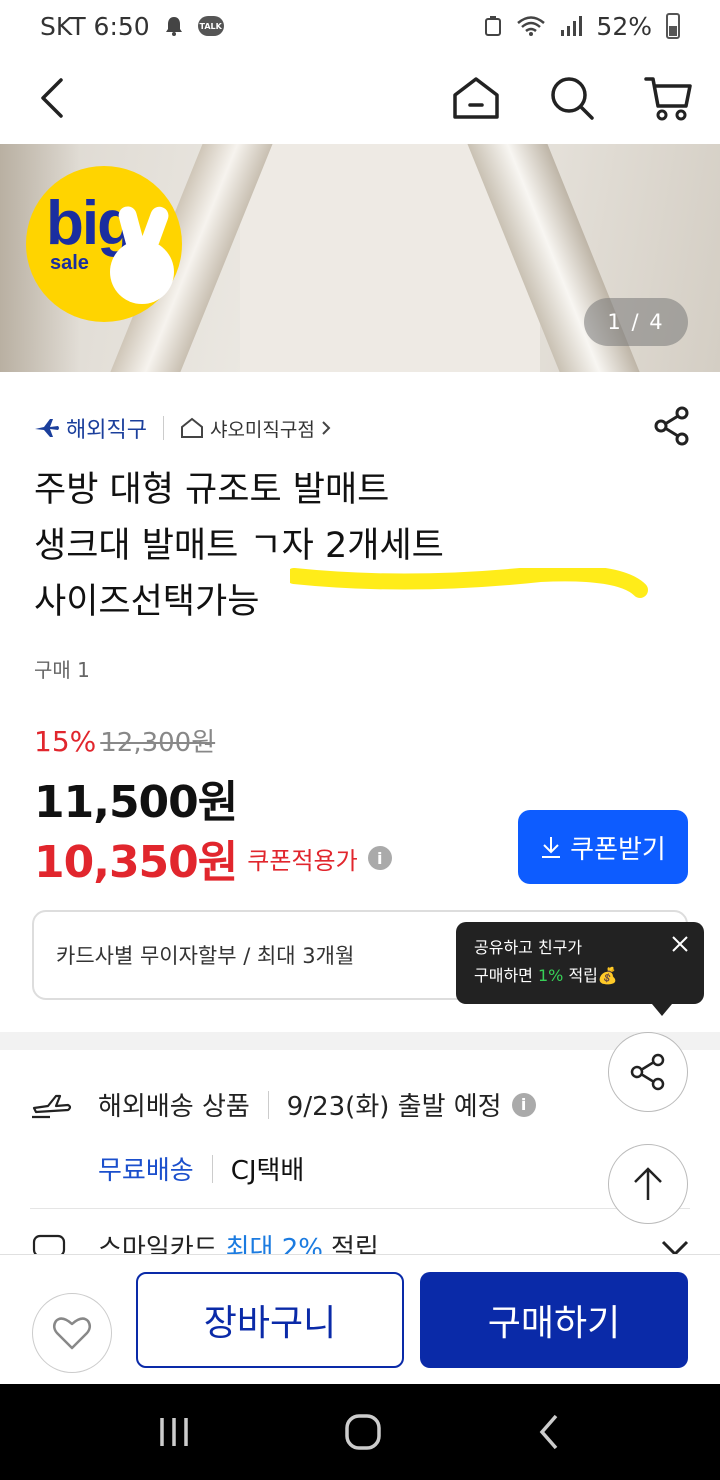  What do you see at coordinates (680, 944) in the screenshot?
I see `close-icon` at bounding box center [680, 944].